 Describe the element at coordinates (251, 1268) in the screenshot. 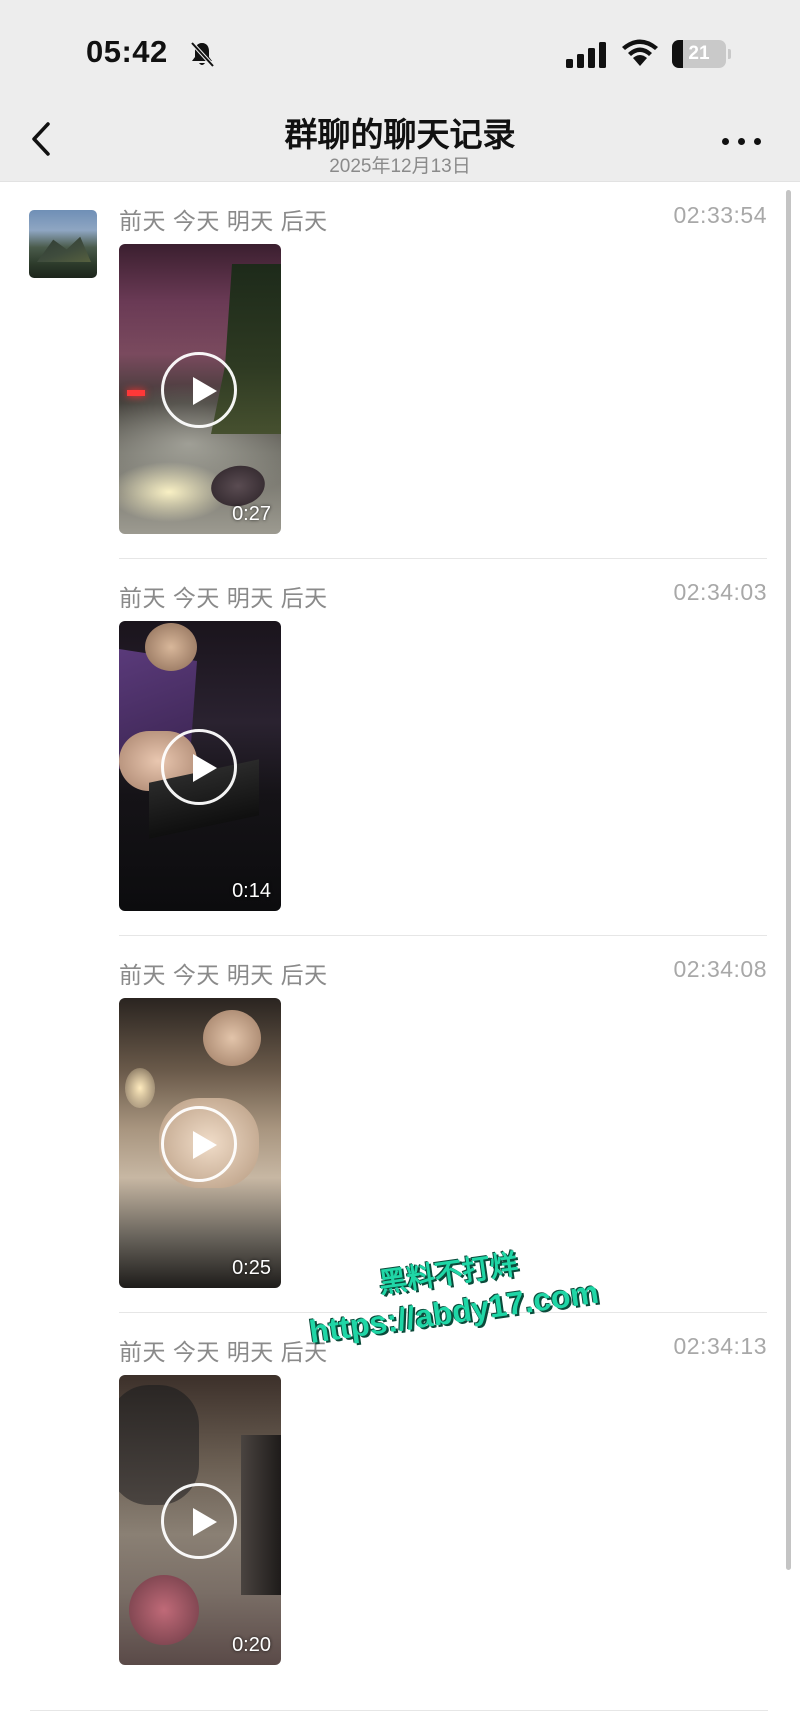

I see `video-duration: 0:25` at that location.